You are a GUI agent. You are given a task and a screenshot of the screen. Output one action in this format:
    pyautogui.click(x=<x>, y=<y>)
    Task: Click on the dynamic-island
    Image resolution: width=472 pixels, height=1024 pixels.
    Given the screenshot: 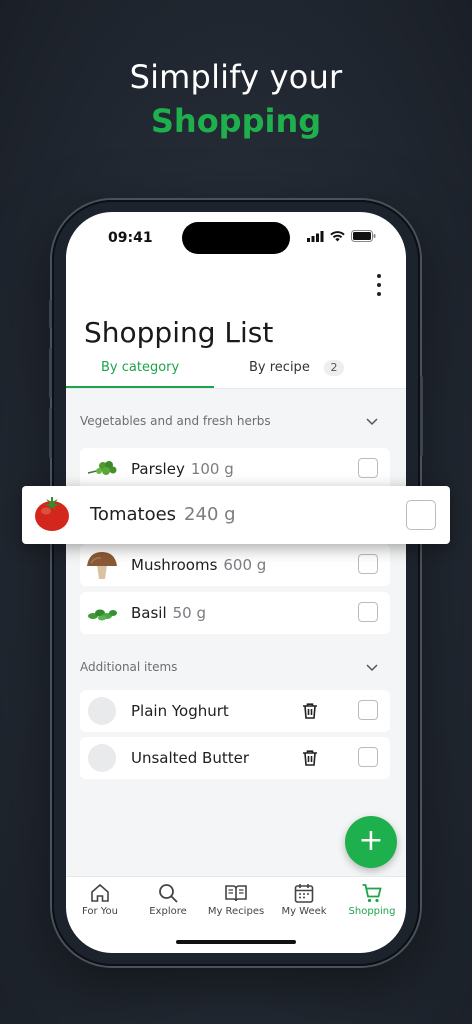 What is the action you would take?
    pyautogui.click(x=236, y=238)
    